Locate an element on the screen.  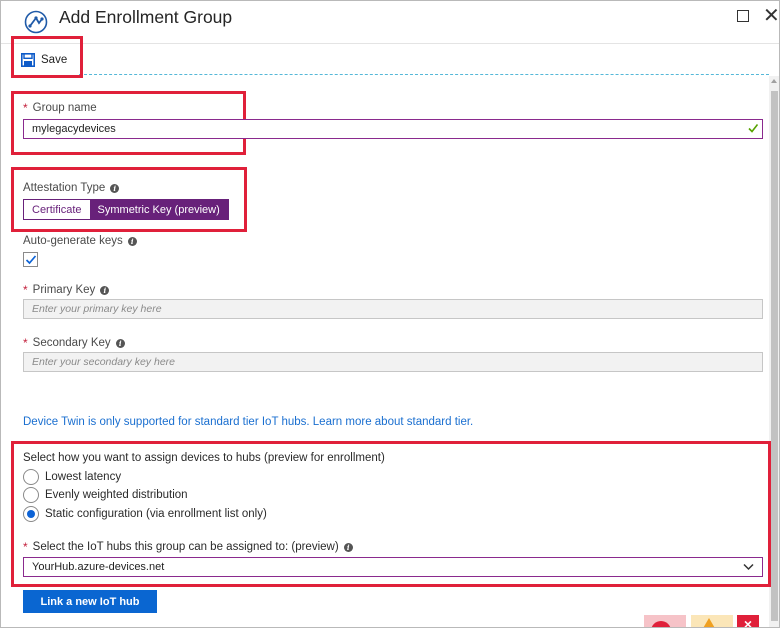
maximize-icon is located at coordinates (743, 16).